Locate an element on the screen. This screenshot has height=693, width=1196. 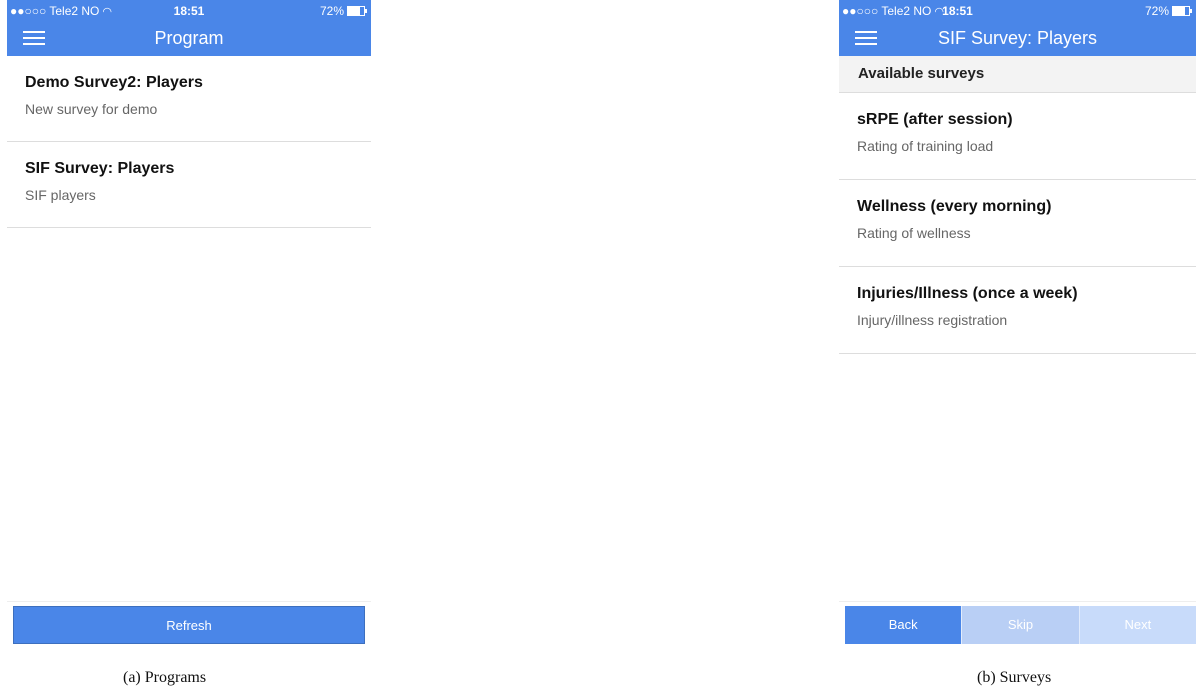
section-header: Available surveys is located at coordinates (1017, 74).